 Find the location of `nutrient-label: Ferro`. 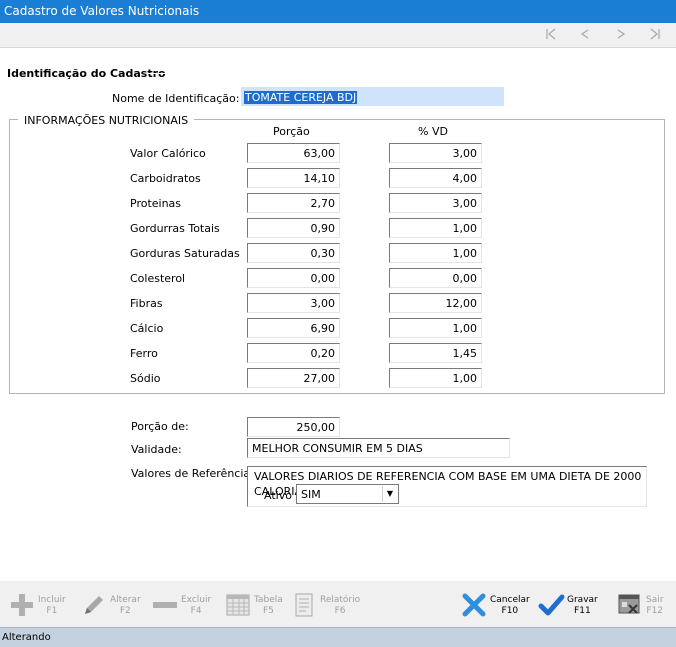

nutrient-label: Ferro is located at coordinates (144, 353).